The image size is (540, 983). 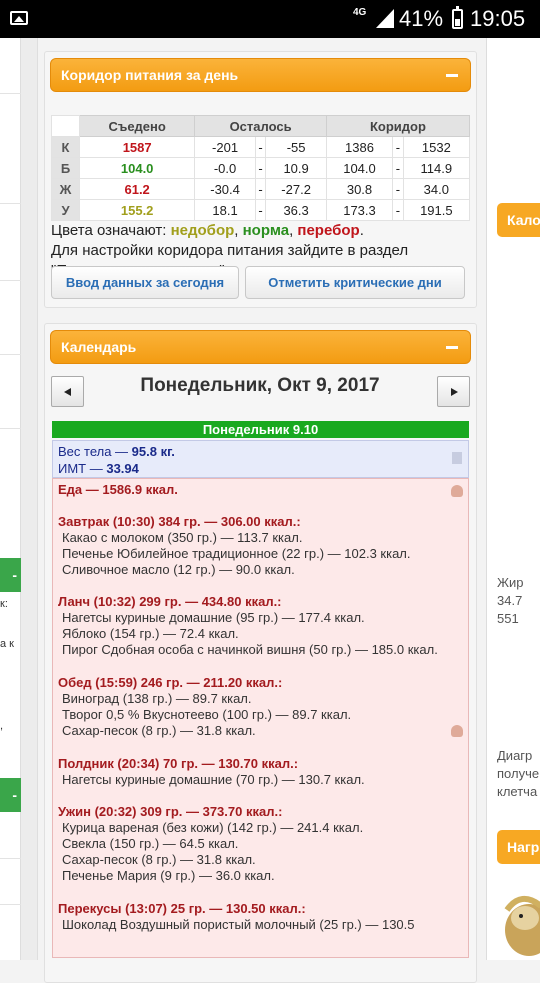 What do you see at coordinates (150, 633) in the screenshot?
I see `food-item: Яблоко (154 гр.) — 72.4 ккал.` at bounding box center [150, 633].